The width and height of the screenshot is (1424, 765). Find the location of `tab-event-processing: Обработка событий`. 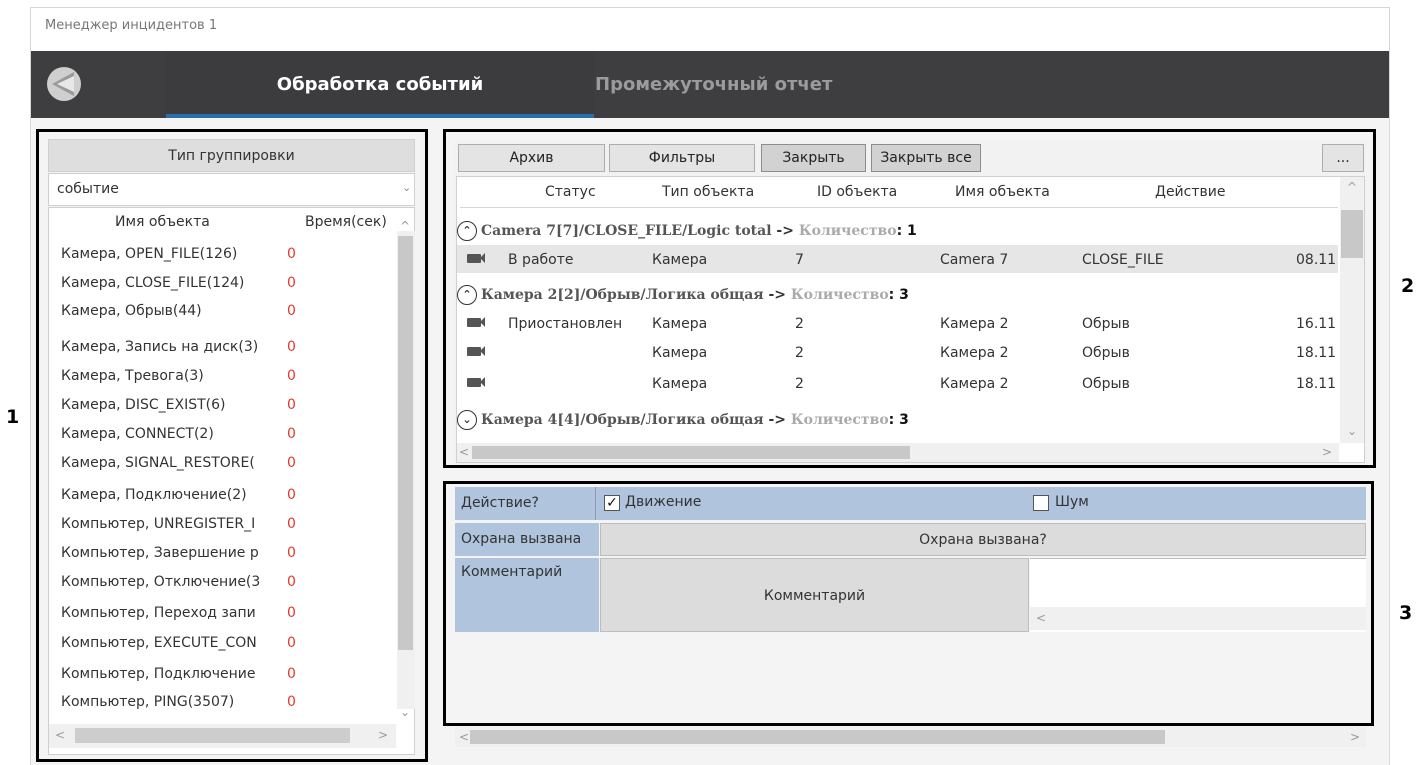

tab-event-processing: Обработка событий is located at coordinates (380, 84).